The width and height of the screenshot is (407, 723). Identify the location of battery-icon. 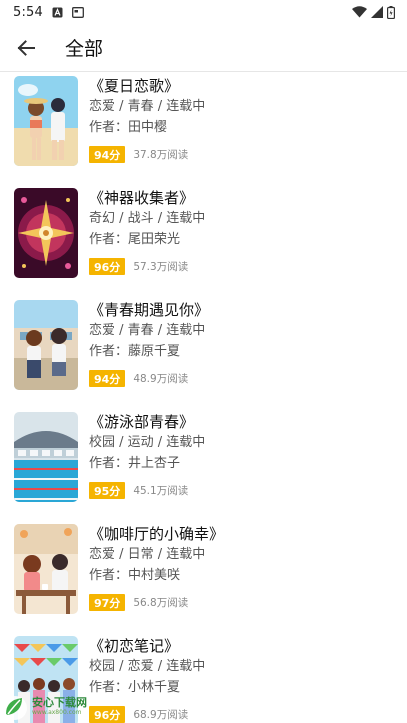
(391, 12).